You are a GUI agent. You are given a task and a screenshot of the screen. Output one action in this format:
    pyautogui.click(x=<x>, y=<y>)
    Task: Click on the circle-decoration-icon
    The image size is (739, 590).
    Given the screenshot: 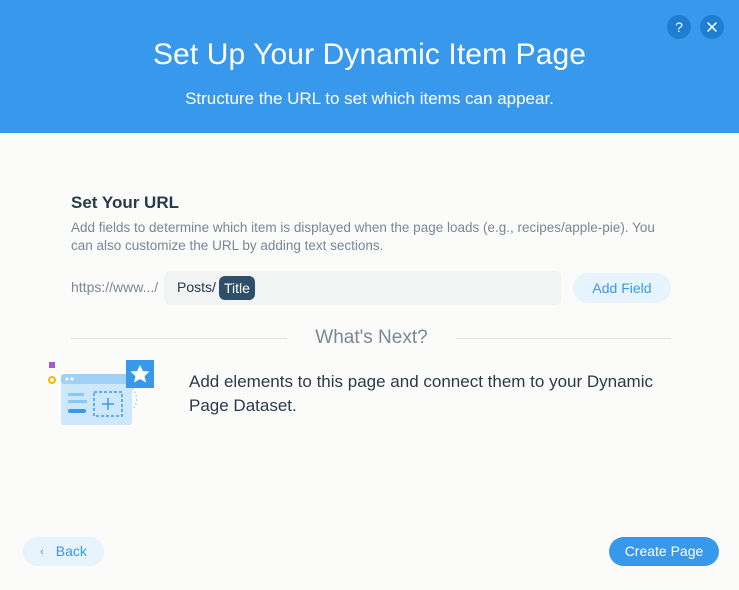 What is the action you would take?
    pyautogui.click(x=52, y=380)
    